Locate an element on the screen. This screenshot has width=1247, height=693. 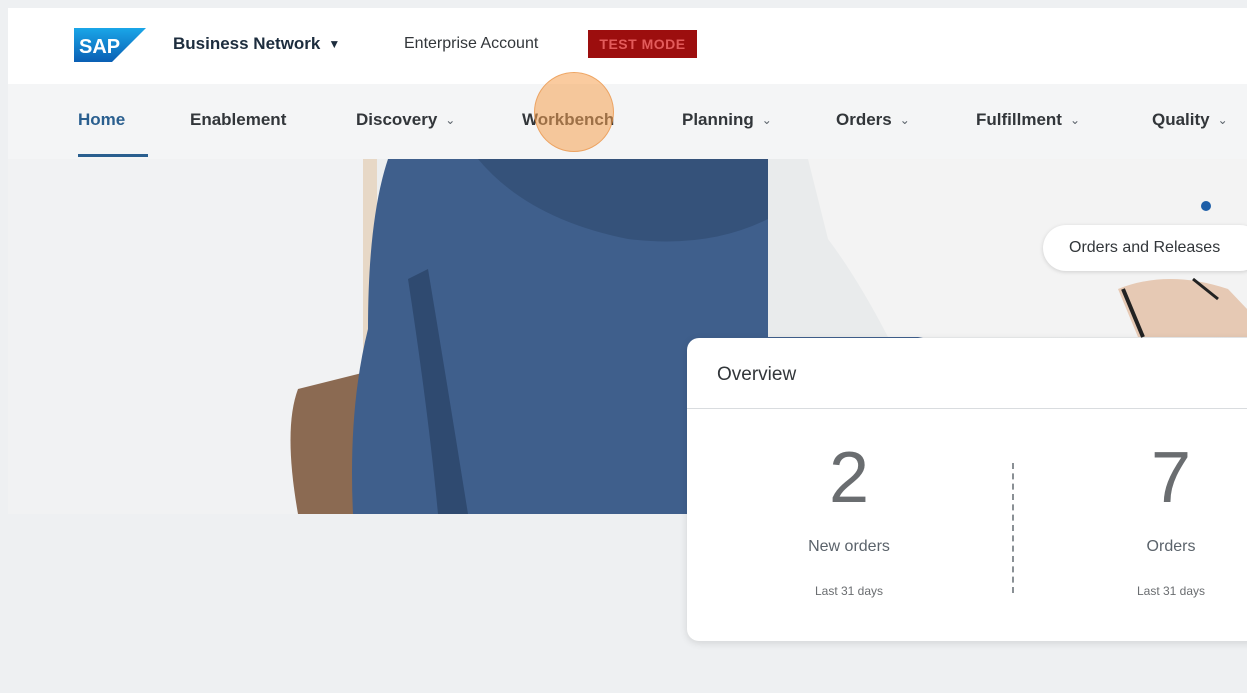
svg-text: SAP is located at coordinates (99, 47).